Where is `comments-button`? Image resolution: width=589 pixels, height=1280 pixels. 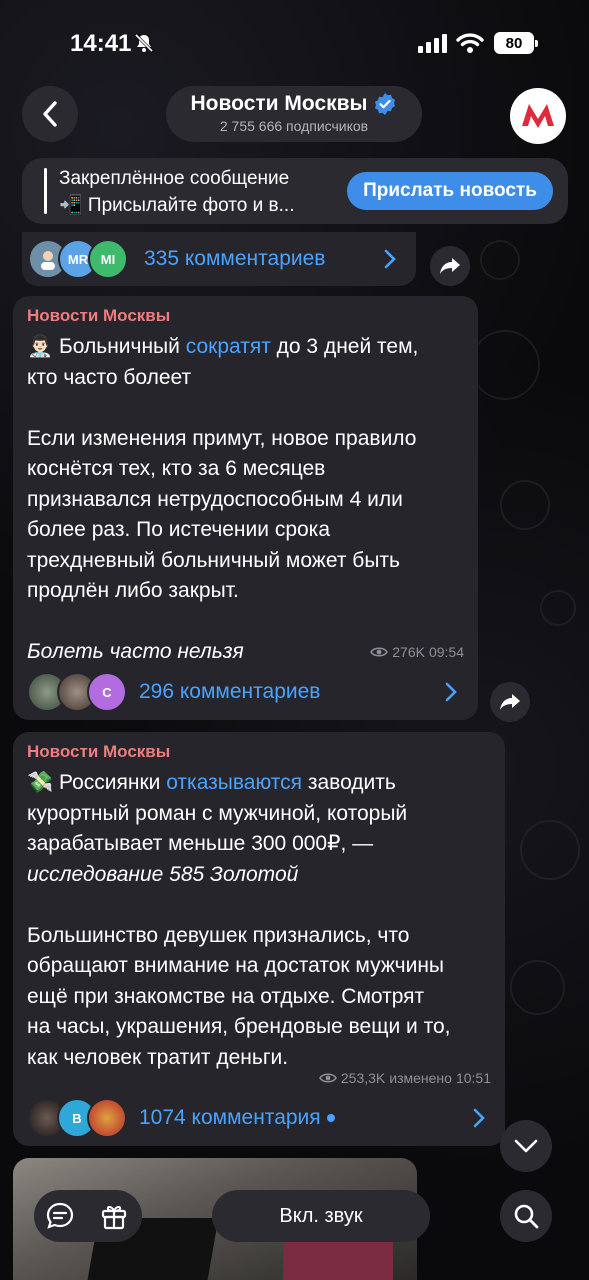 comments-button is located at coordinates (60, 1216).